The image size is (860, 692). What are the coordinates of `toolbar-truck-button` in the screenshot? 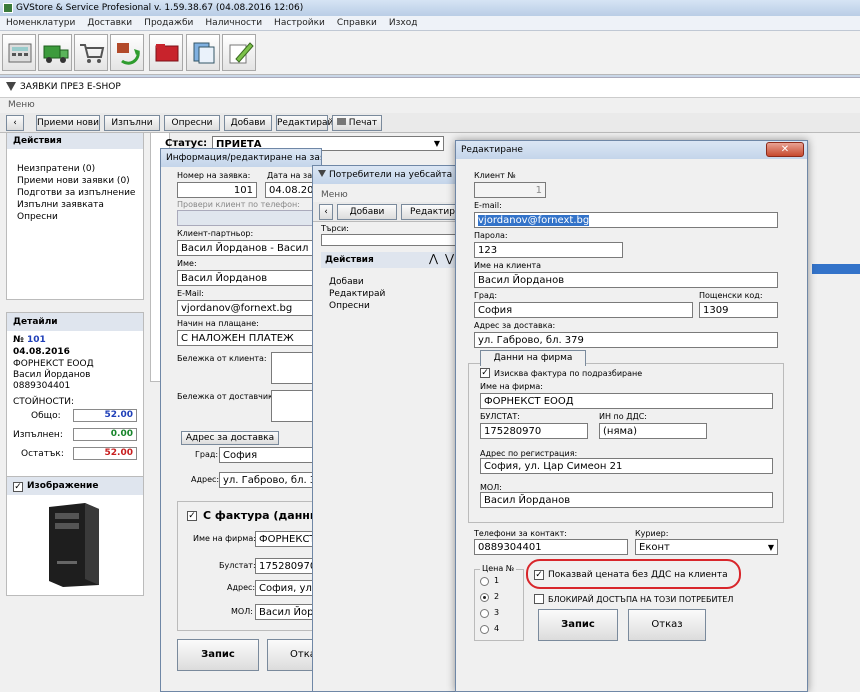 It's located at (55, 52).